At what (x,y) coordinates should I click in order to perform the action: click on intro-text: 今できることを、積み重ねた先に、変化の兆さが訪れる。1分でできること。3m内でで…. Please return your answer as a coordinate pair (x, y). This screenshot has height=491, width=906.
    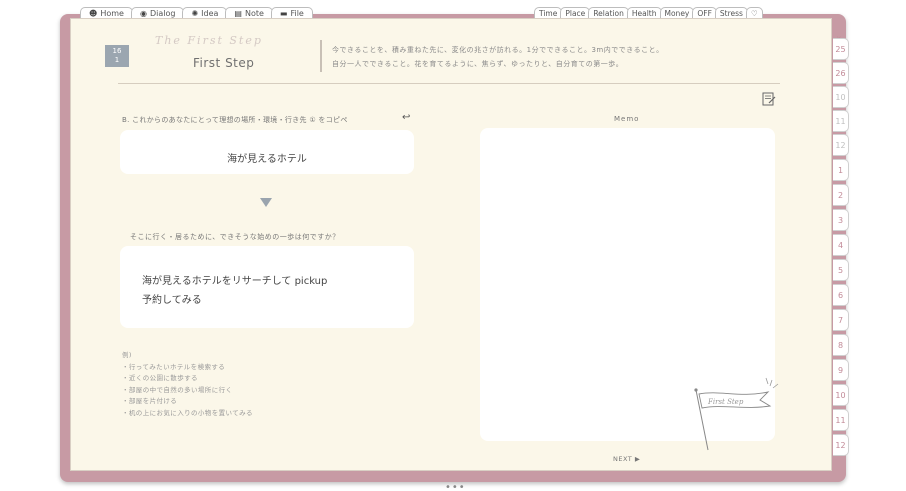
    Looking at the image, I should click on (498, 57).